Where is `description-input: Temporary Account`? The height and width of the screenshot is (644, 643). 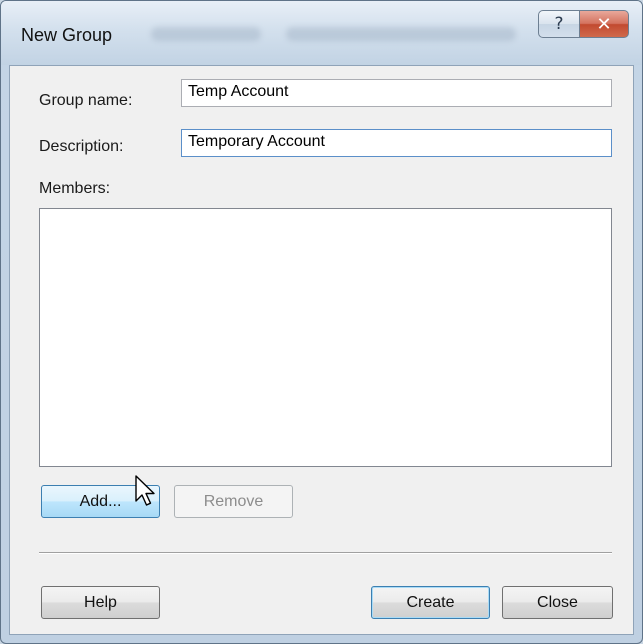 description-input: Temporary Account is located at coordinates (396, 143).